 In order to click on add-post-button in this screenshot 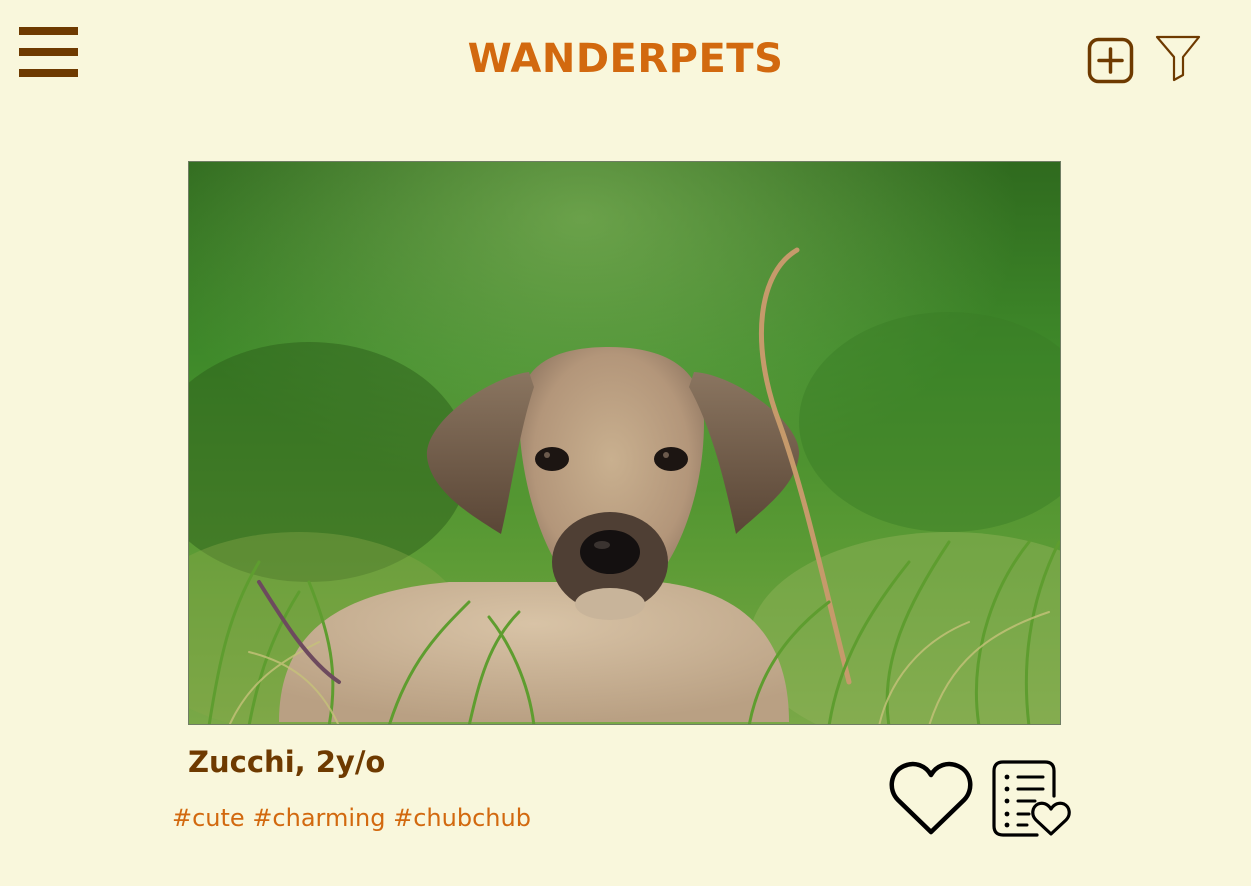, I will do `click(1110, 60)`.